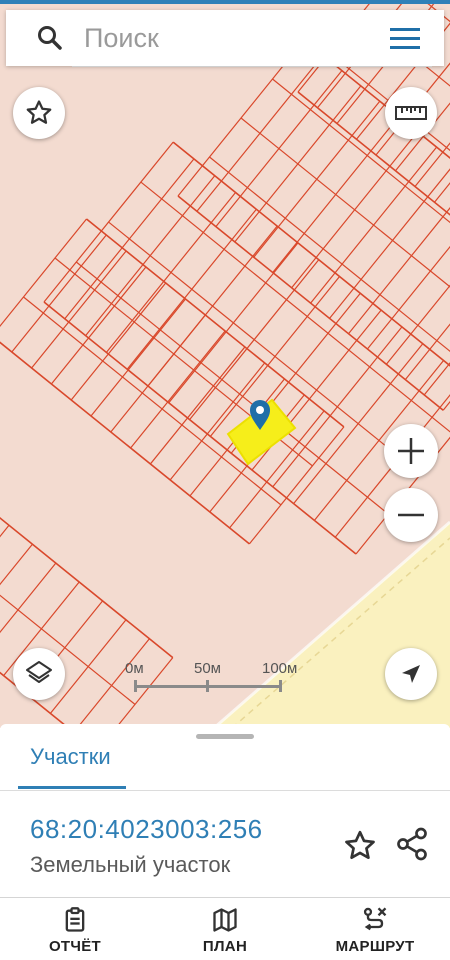 The height and width of the screenshot is (960, 450). Describe the element at coordinates (134, 668) in the screenshot. I see `scale-label-0: 0м` at that location.